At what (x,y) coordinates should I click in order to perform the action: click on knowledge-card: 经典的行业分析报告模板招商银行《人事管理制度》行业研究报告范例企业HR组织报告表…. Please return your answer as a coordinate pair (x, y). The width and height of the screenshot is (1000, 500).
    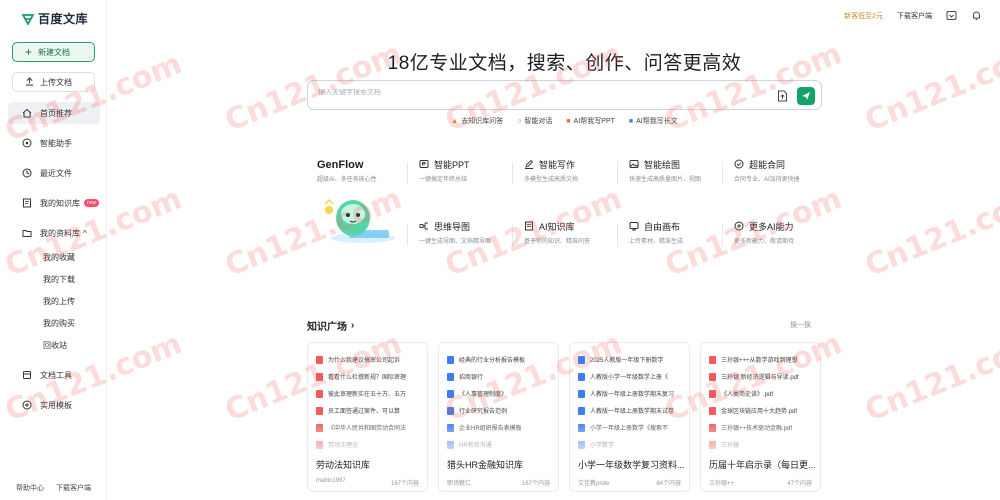
    Looking at the image, I should click on (498, 417).